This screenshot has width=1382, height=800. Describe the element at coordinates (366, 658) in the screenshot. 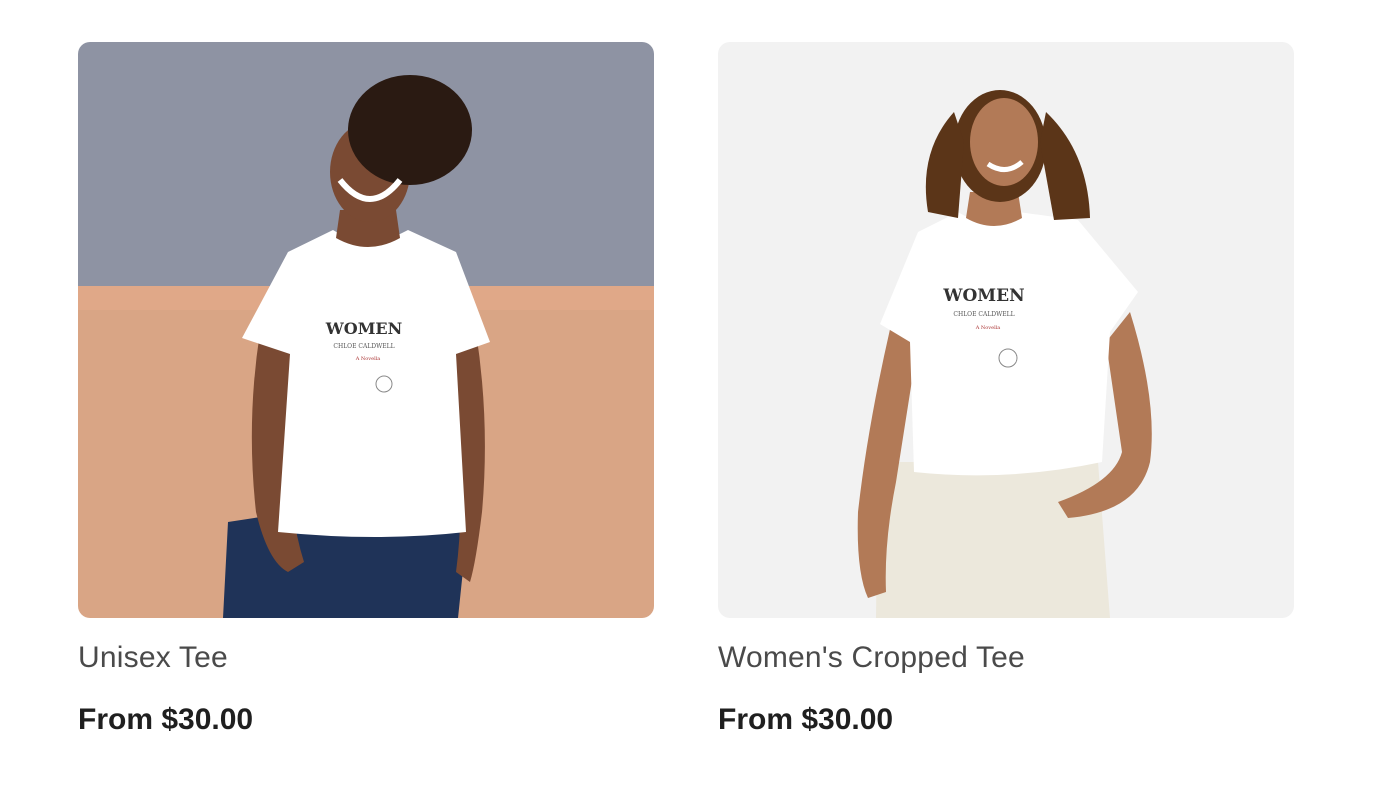

I see `product-title: Unisex Tee` at that location.